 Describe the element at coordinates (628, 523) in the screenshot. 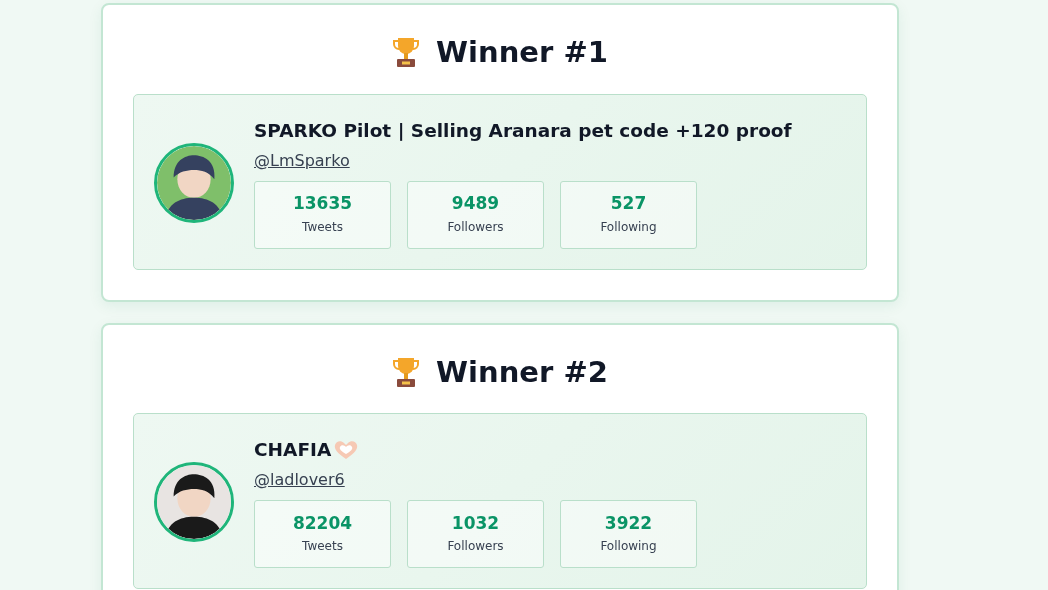

I see `stat-value: 3922` at that location.